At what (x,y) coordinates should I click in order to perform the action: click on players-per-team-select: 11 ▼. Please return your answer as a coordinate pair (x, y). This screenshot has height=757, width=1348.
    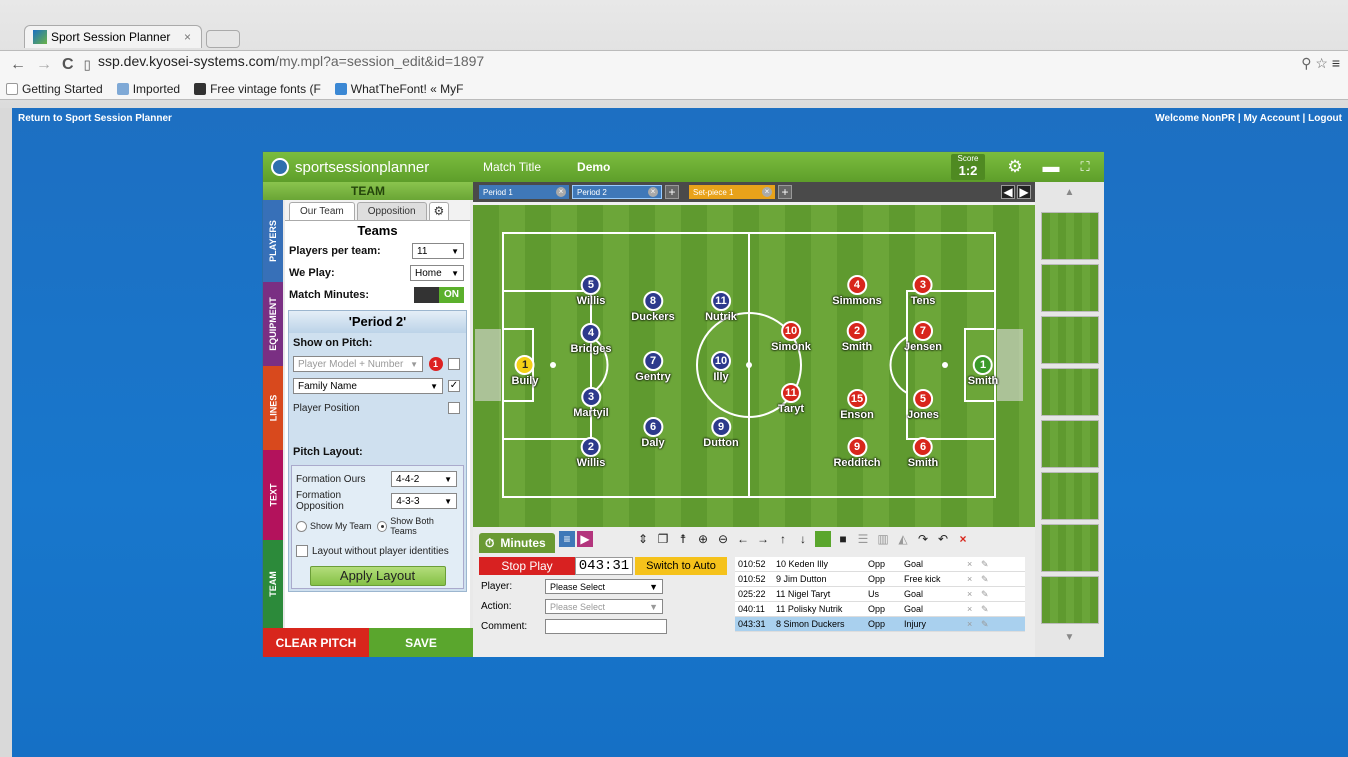
    Looking at the image, I should click on (438, 251).